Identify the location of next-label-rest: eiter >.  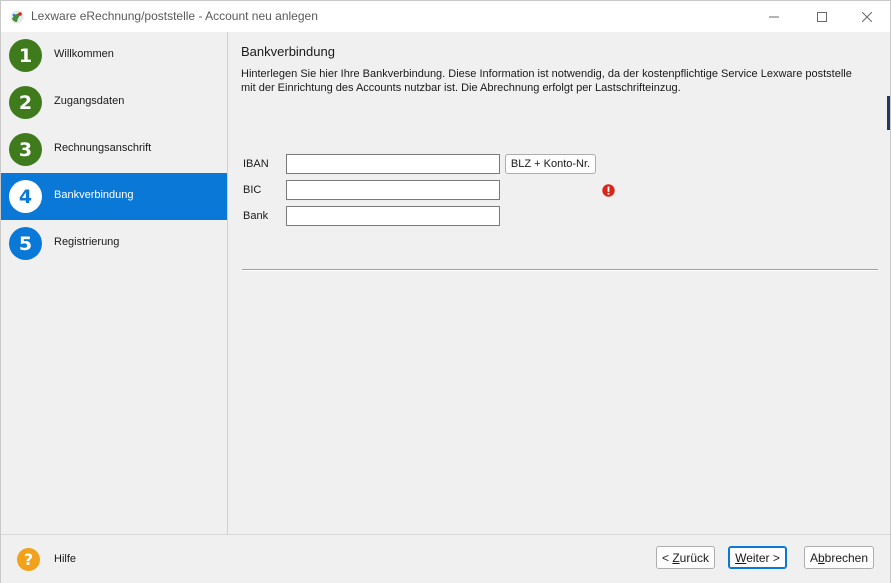
(763, 557).